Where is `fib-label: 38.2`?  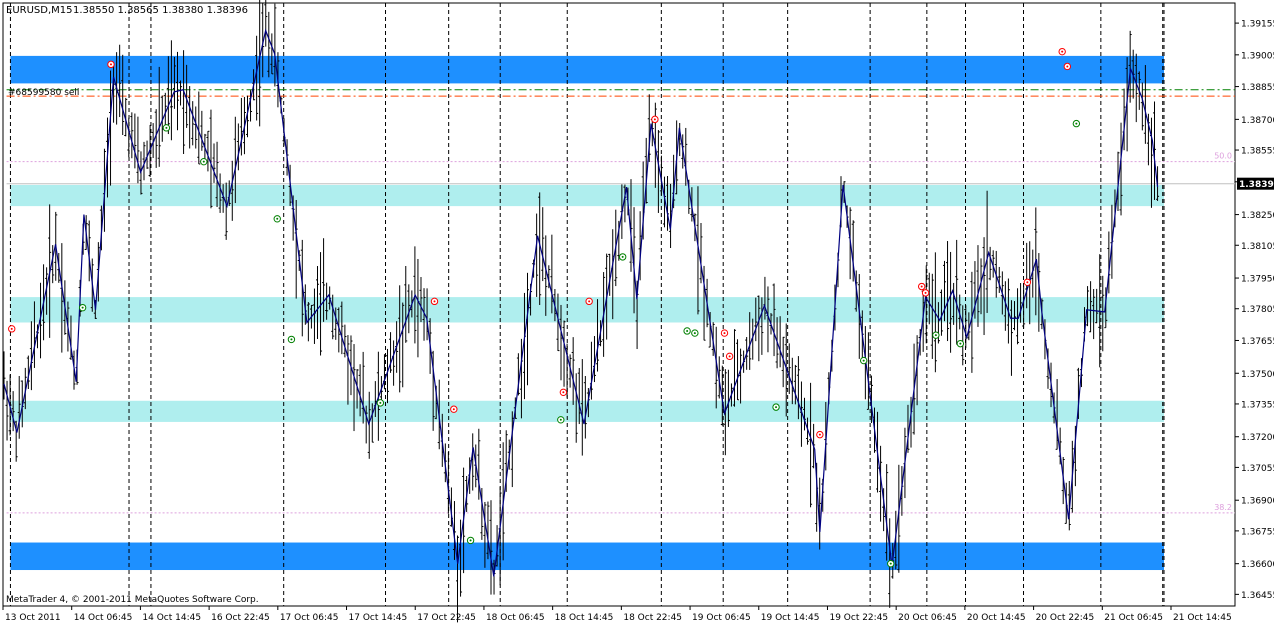
fib-label: 38.2 is located at coordinates (1223, 507).